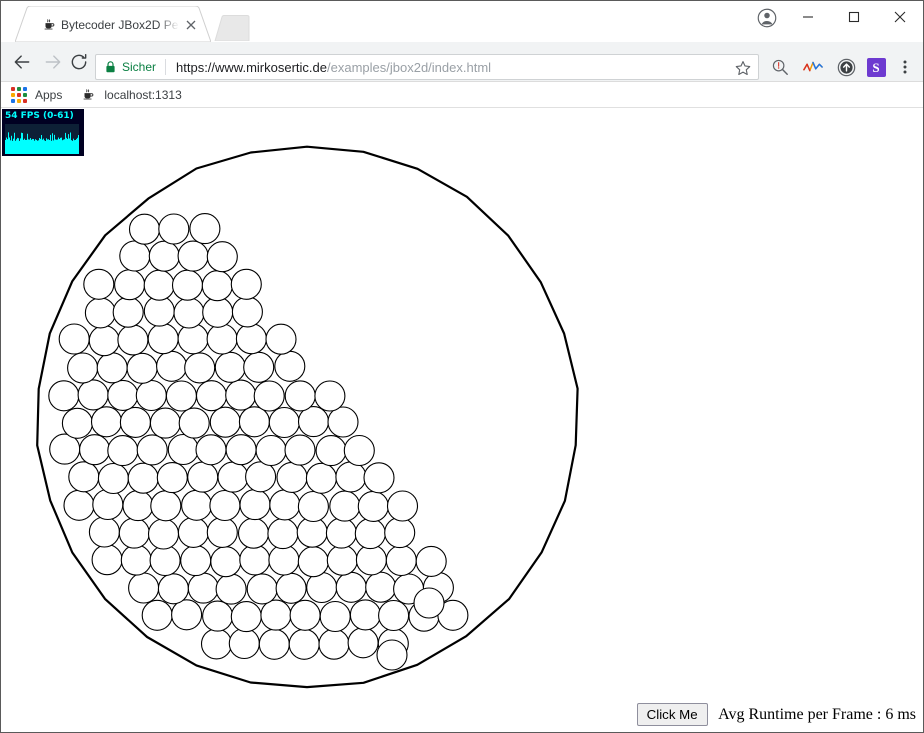 The height and width of the screenshot is (733, 924). What do you see at coordinates (120, 25) in the screenshot?
I see `tab-title: Bytecoder JBox2D Perfor` at bounding box center [120, 25].